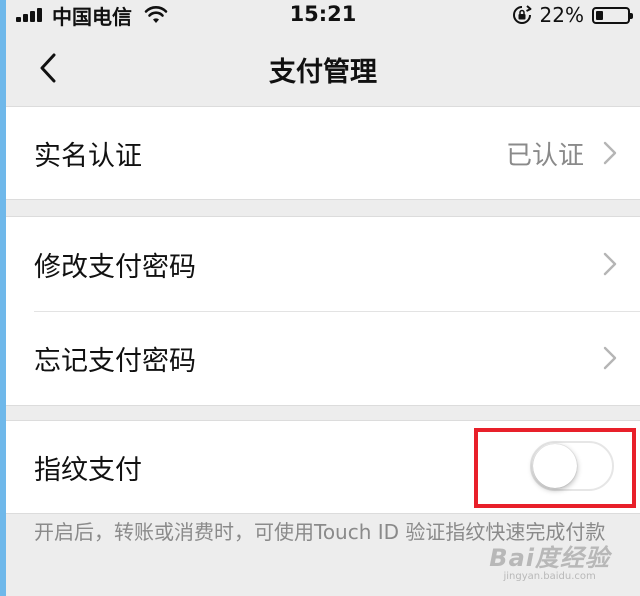 The width and height of the screenshot is (640, 596). Describe the element at coordinates (323, 15) in the screenshot. I see `status-bar: 中国电信 15:21 22%` at that location.